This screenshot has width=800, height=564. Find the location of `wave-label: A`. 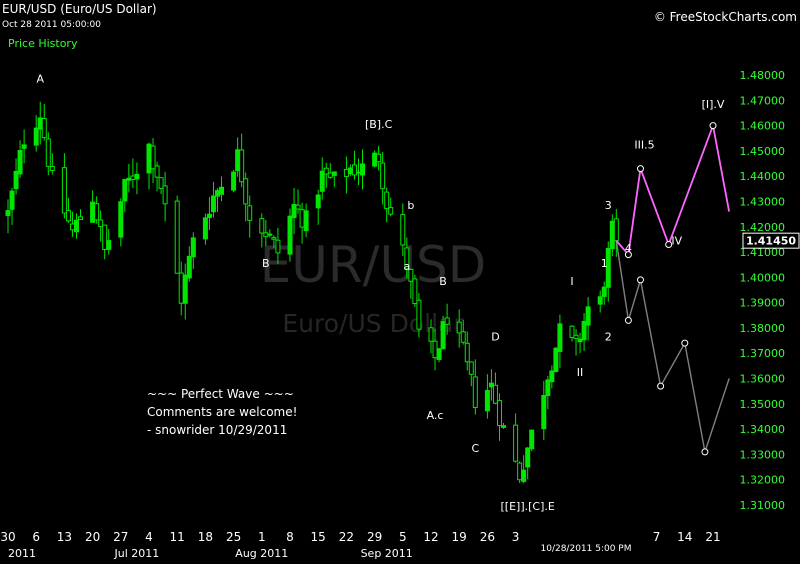

wave-label: A is located at coordinates (40, 79).